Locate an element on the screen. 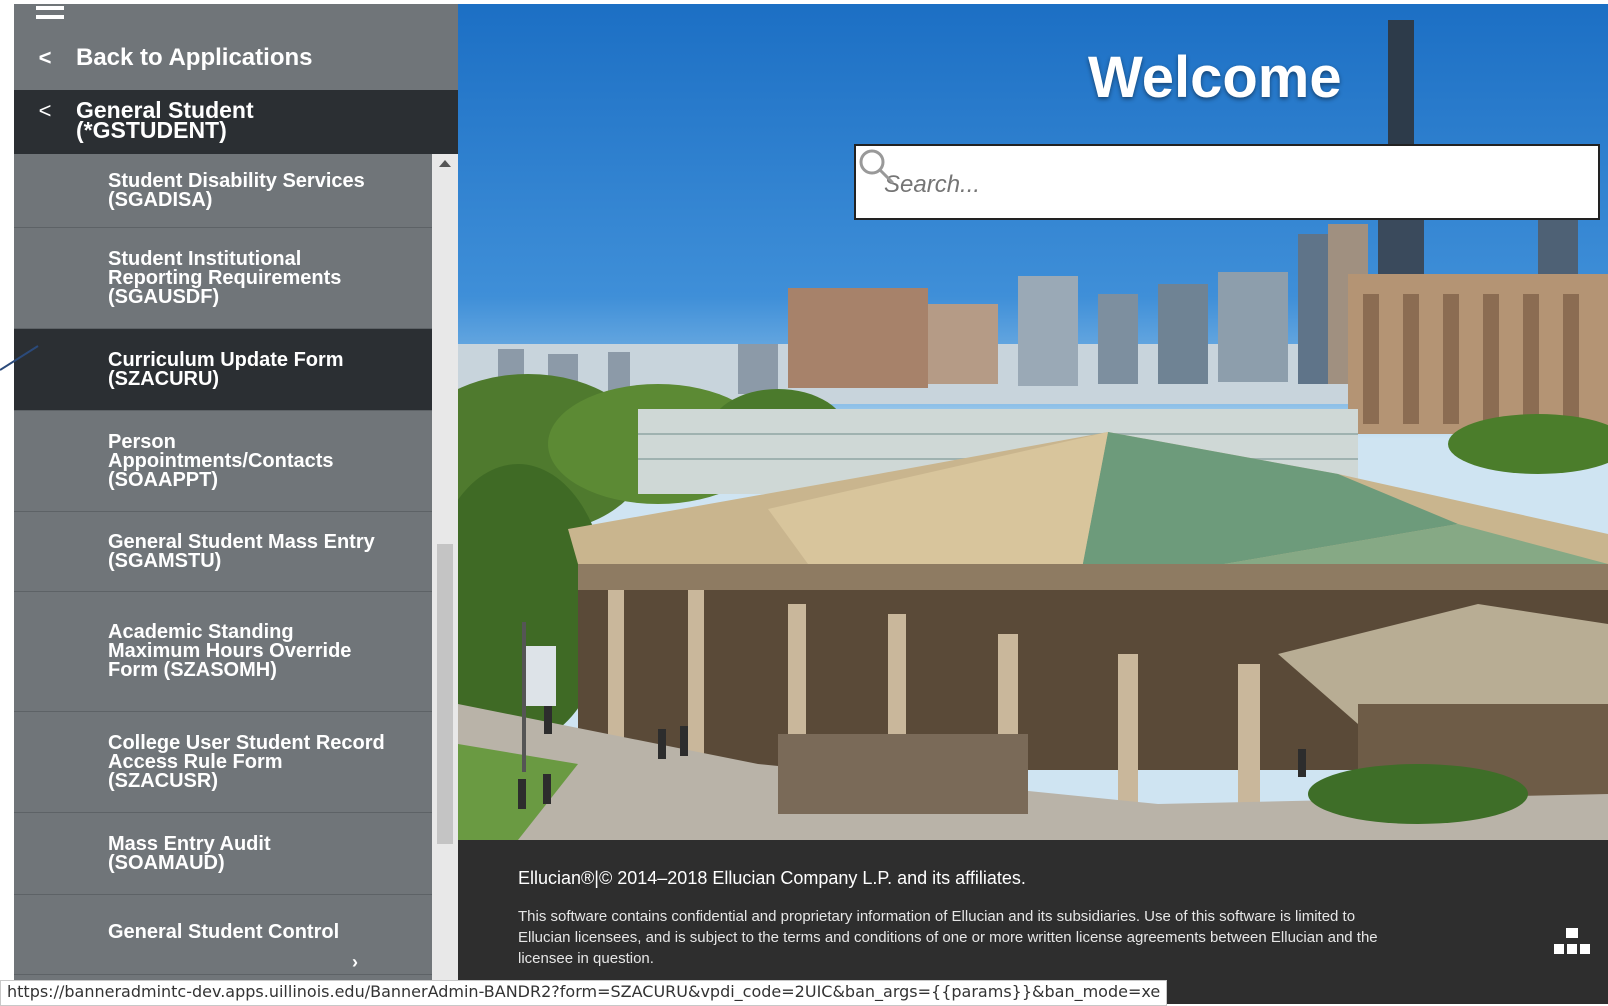 The image size is (1608, 1006). current-menu-header: < General Student (*GSTUDENT) is located at coordinates (236, 122).